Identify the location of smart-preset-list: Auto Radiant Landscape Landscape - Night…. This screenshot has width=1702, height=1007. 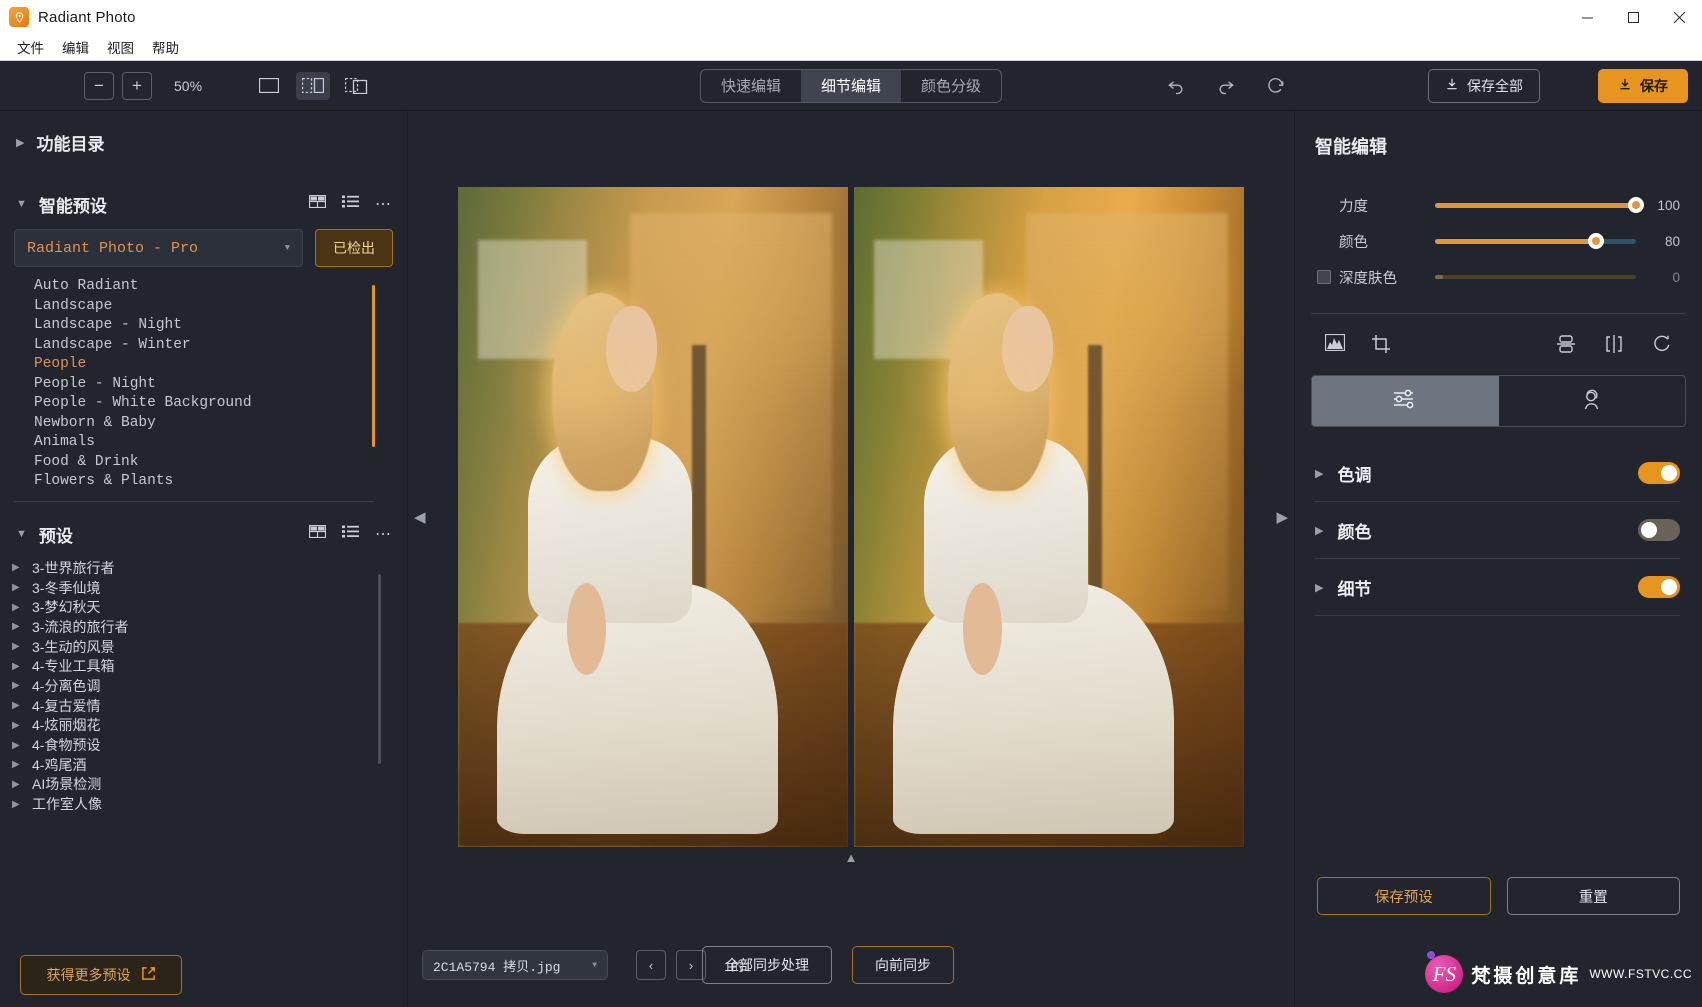
(203, 383).